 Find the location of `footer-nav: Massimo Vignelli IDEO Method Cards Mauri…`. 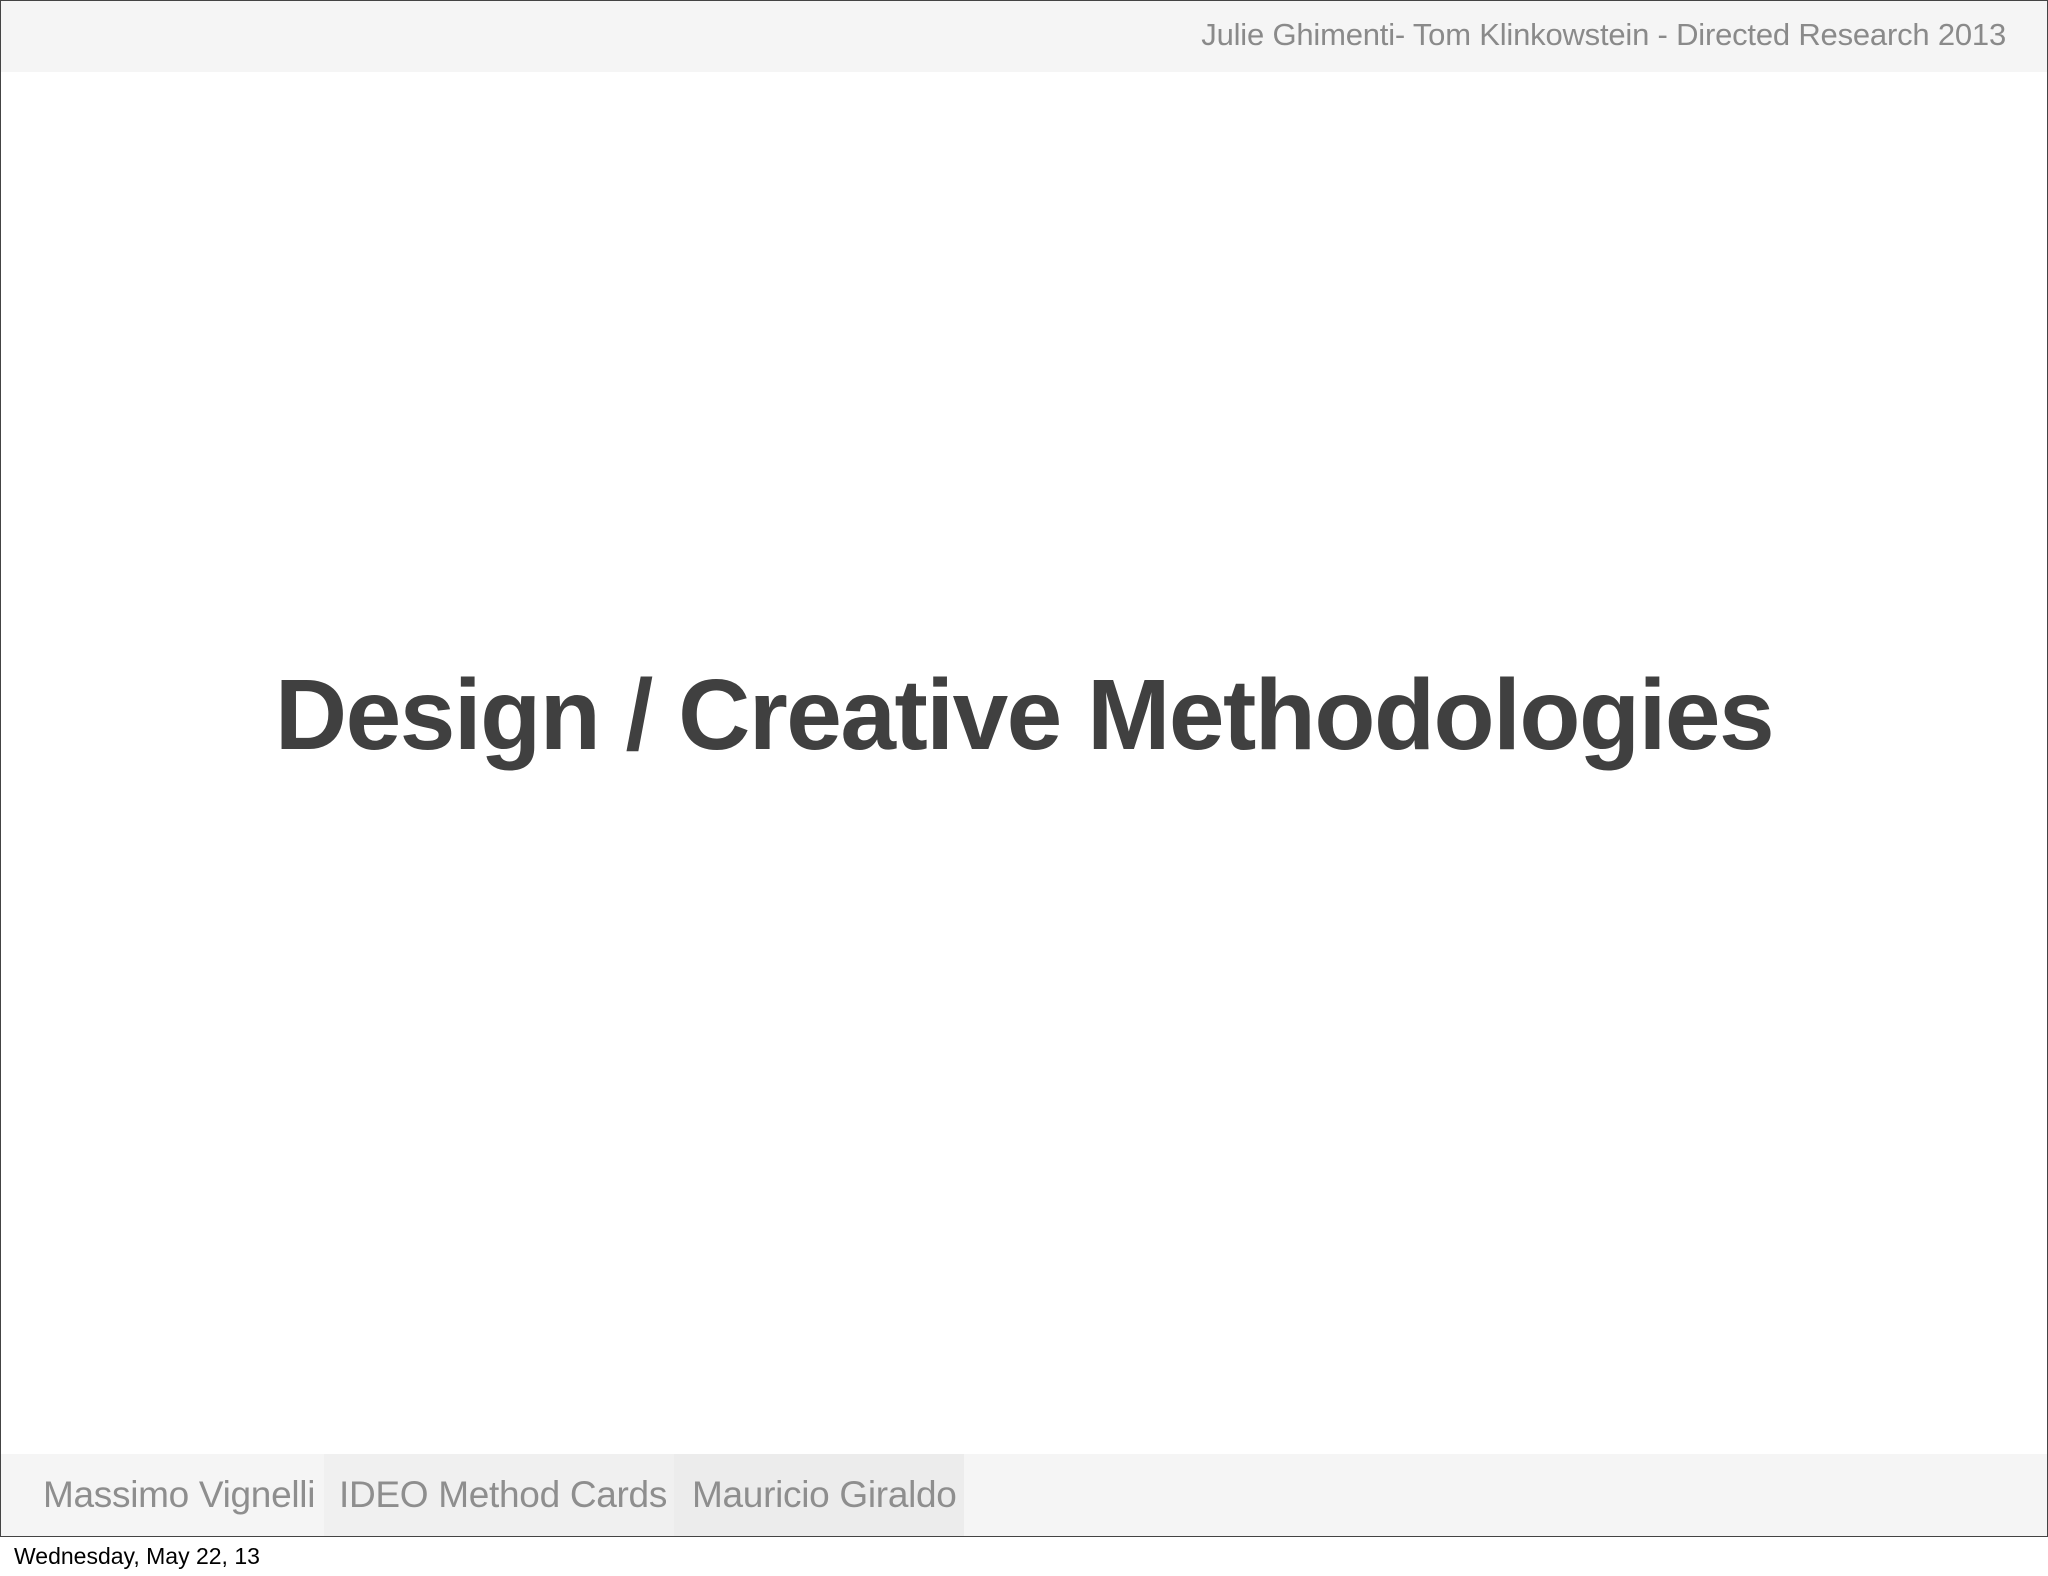

footer-nav: Massimo Vignelli IDEO Method Cards Mauri… is located at coordinates (1024, 1495).